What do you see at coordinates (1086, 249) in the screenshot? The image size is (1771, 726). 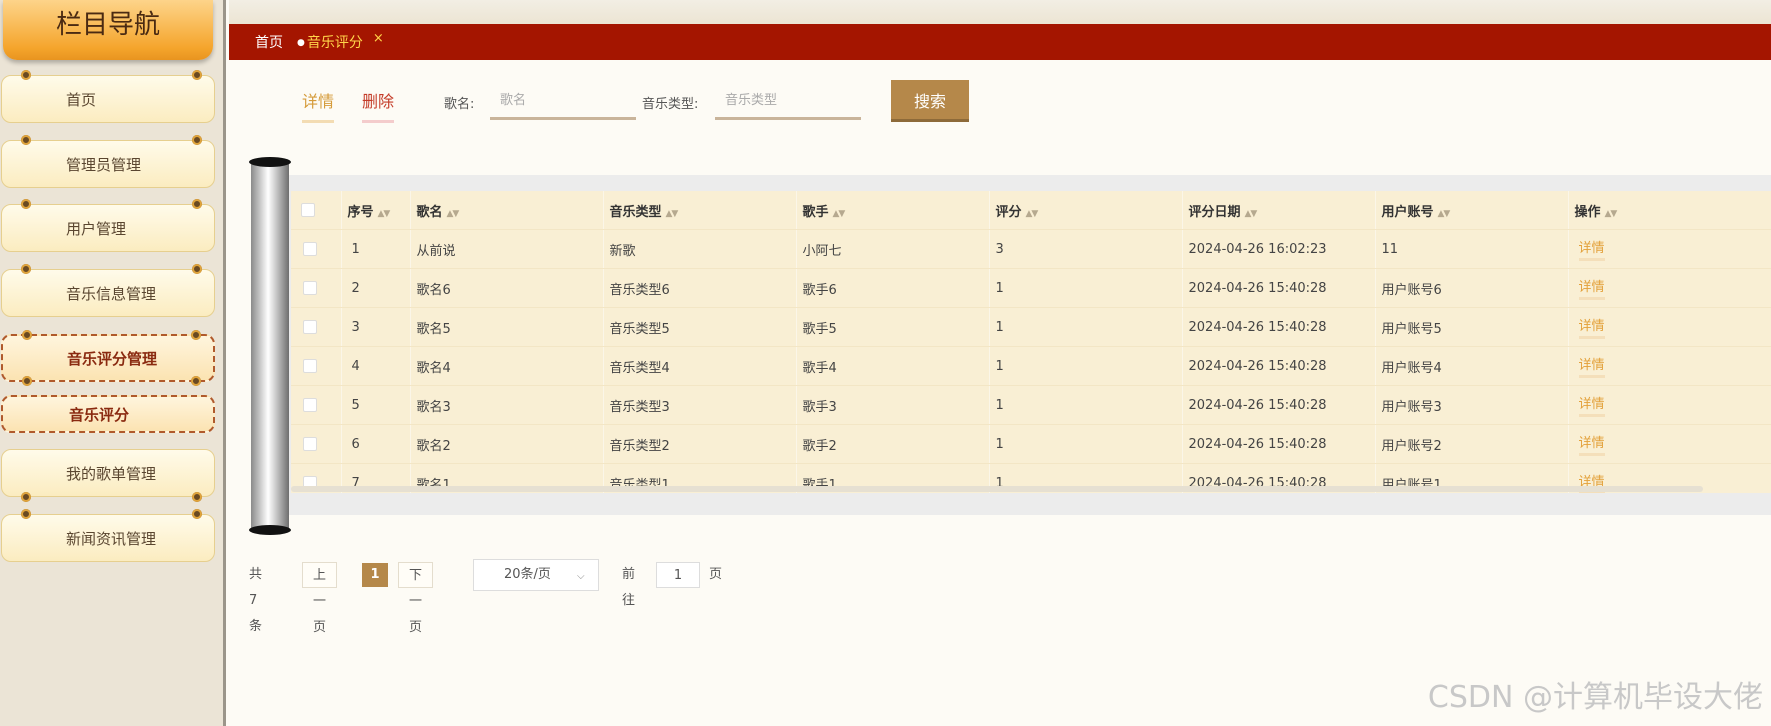 I see `cell-score: 3` at bounding box center [1086, 249].